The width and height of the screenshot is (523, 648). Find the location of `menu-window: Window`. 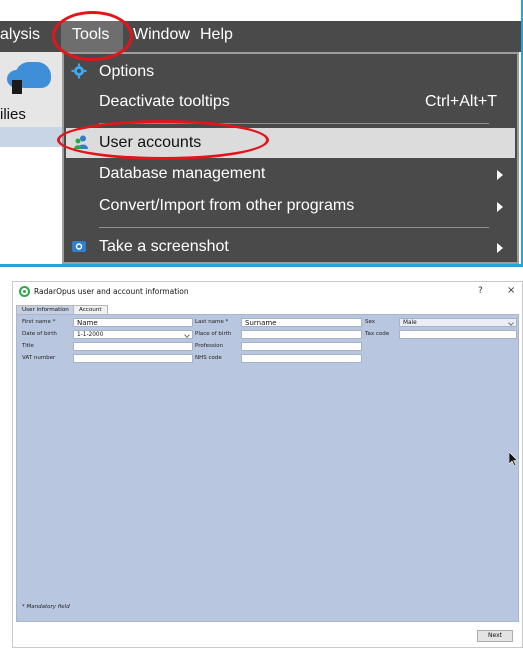

menu-window: Window is located at coordinates (161, 35).